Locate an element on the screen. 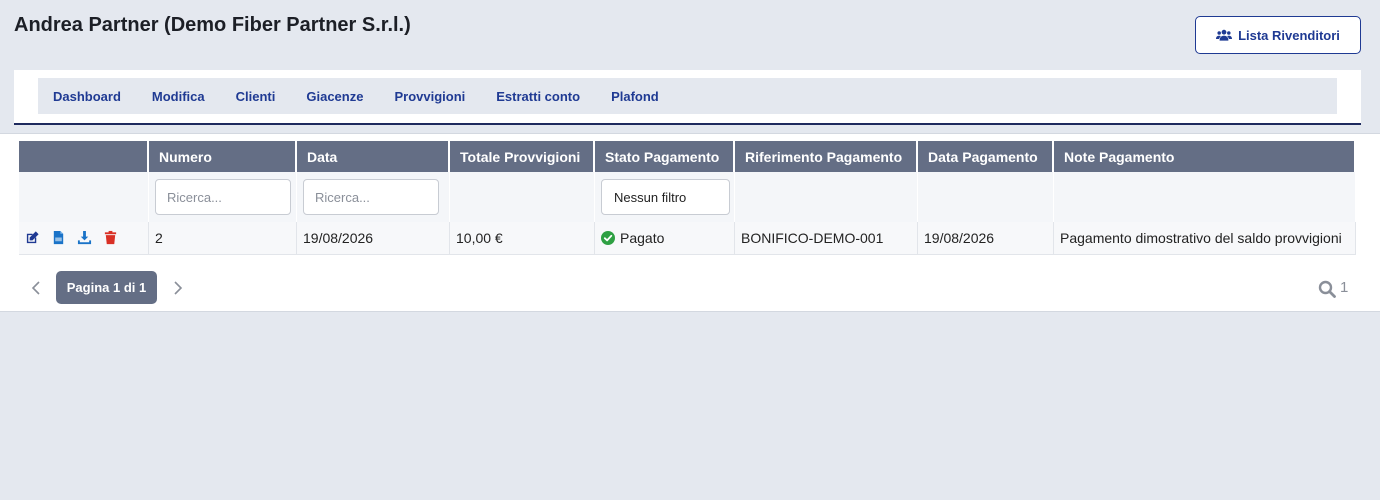  numero-search-input is located at coordinates (223, 197).